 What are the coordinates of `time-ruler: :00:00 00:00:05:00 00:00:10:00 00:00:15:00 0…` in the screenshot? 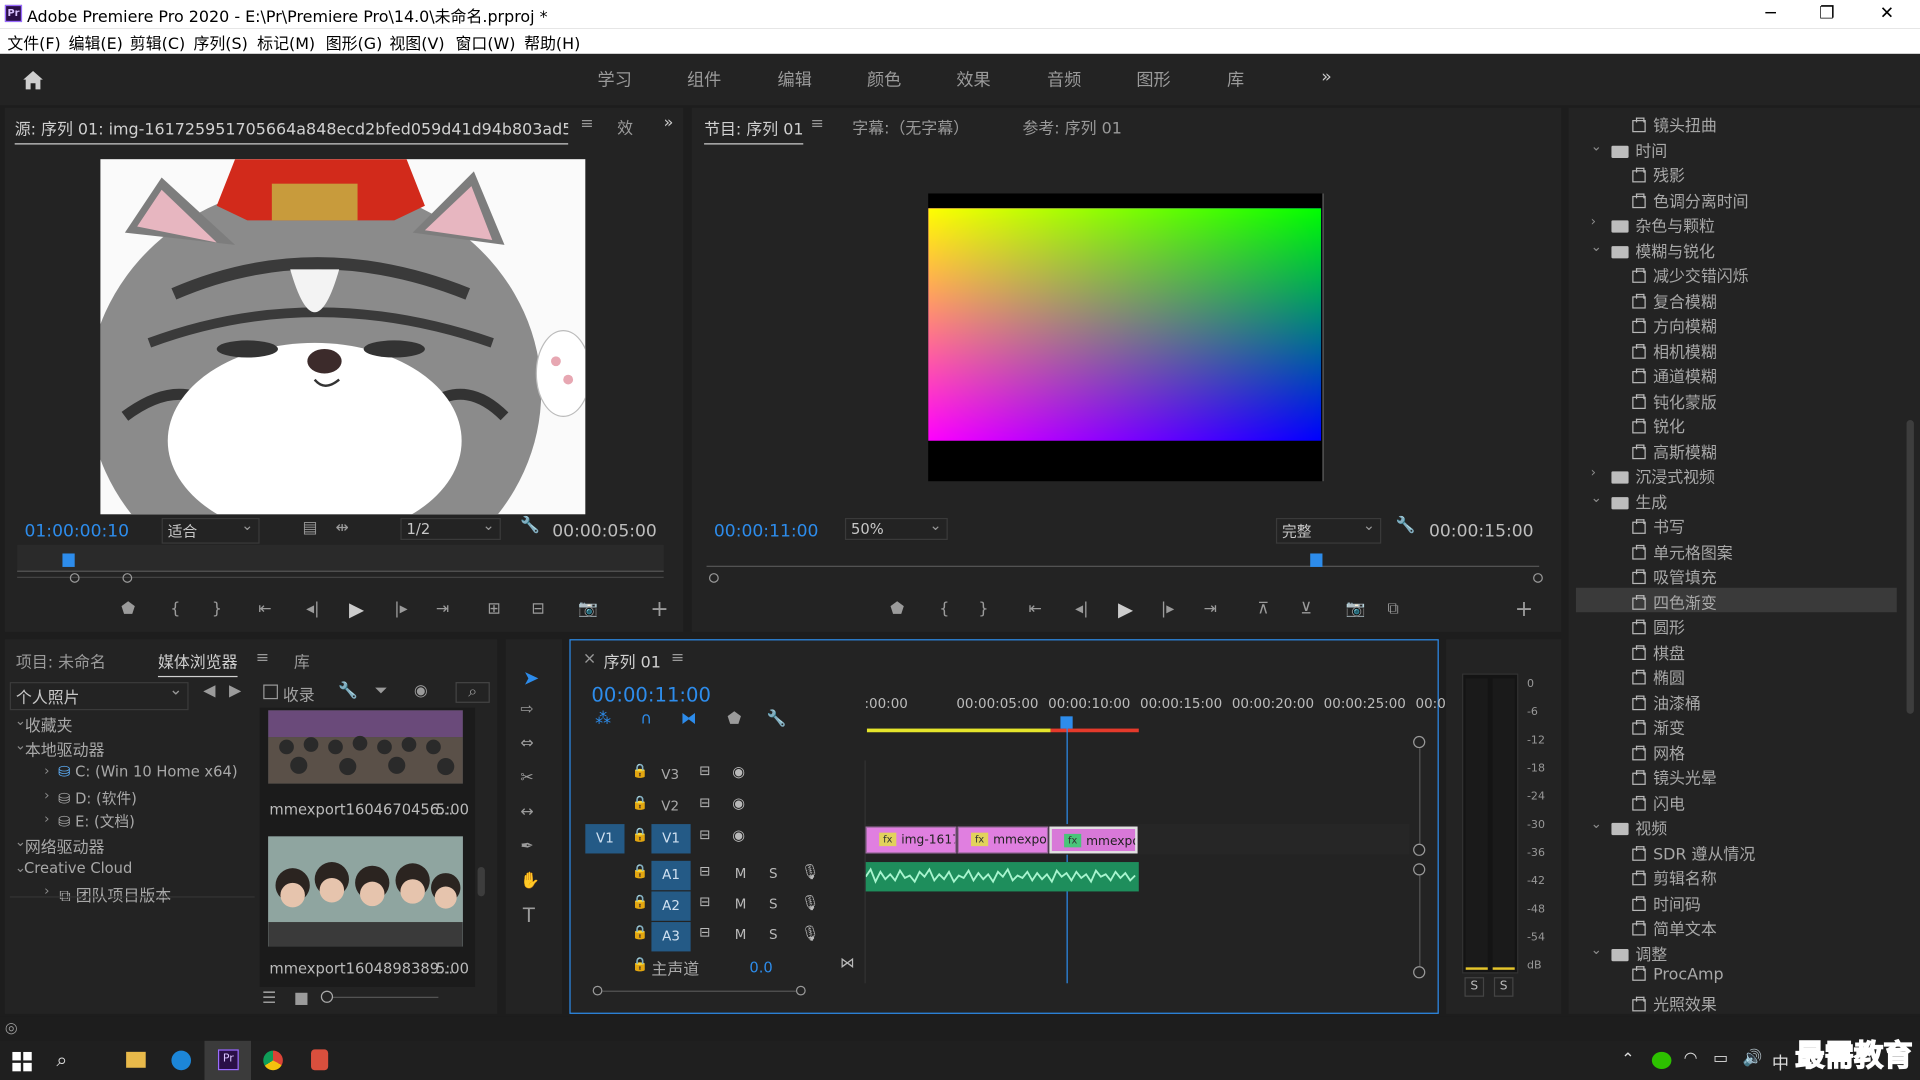 It's located at (1154, 712).